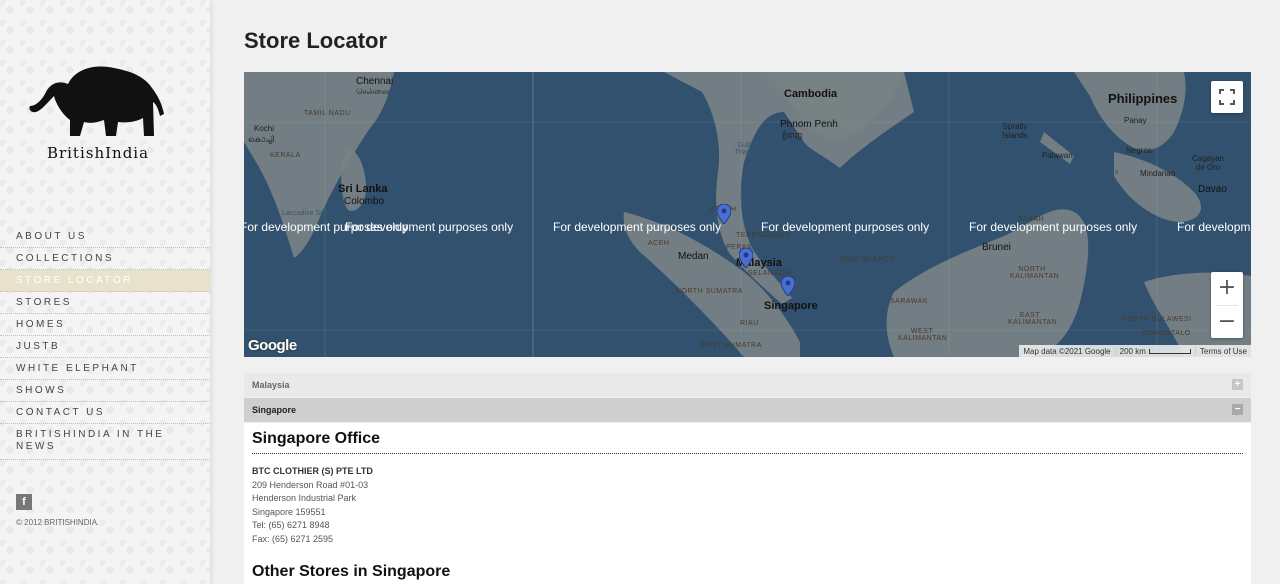 The width and height of the screenshot is (1280, 584). Describe the element at coordinates (1166, 333) in the screenshot. I see `map-label-gorontalo: GORONTALO` at that location.